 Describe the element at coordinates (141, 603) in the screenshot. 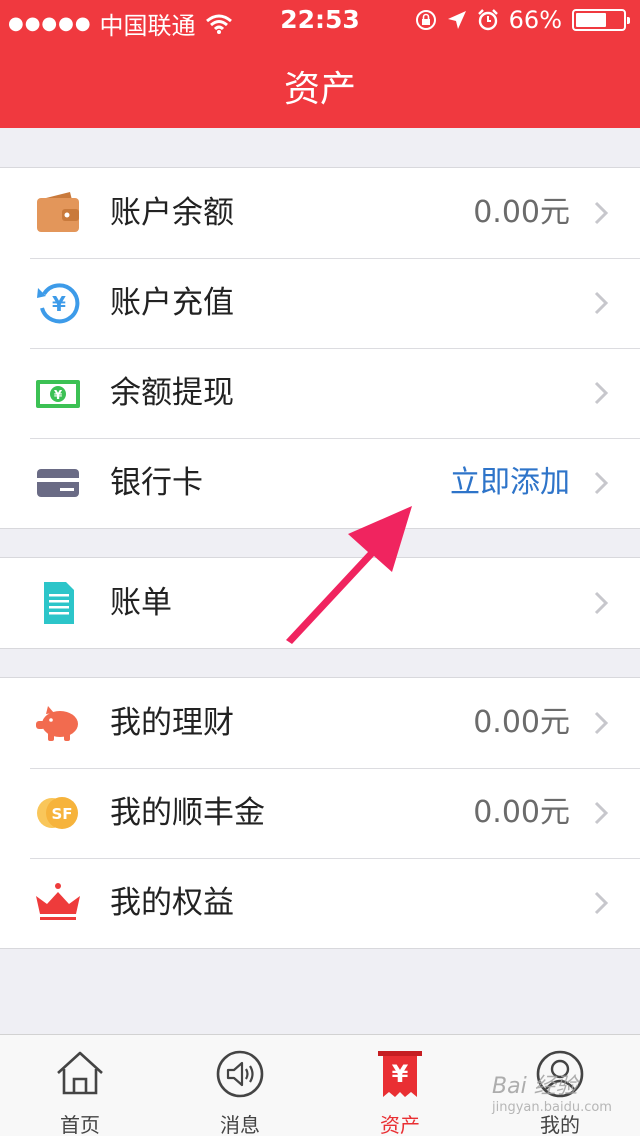

I see `item-label: 账单` at that location.